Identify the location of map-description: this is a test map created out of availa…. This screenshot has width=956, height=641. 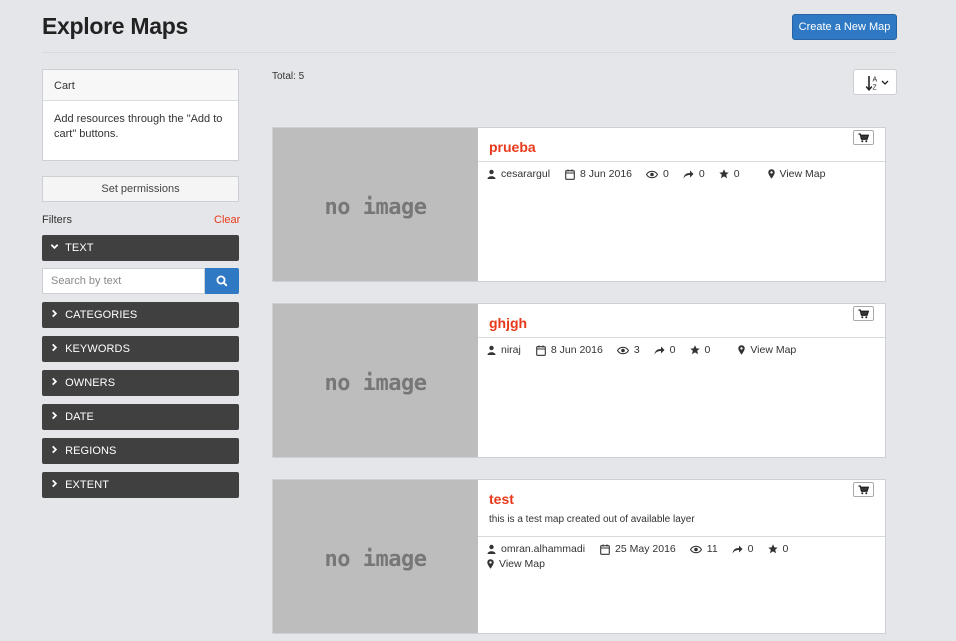
(592, 519).